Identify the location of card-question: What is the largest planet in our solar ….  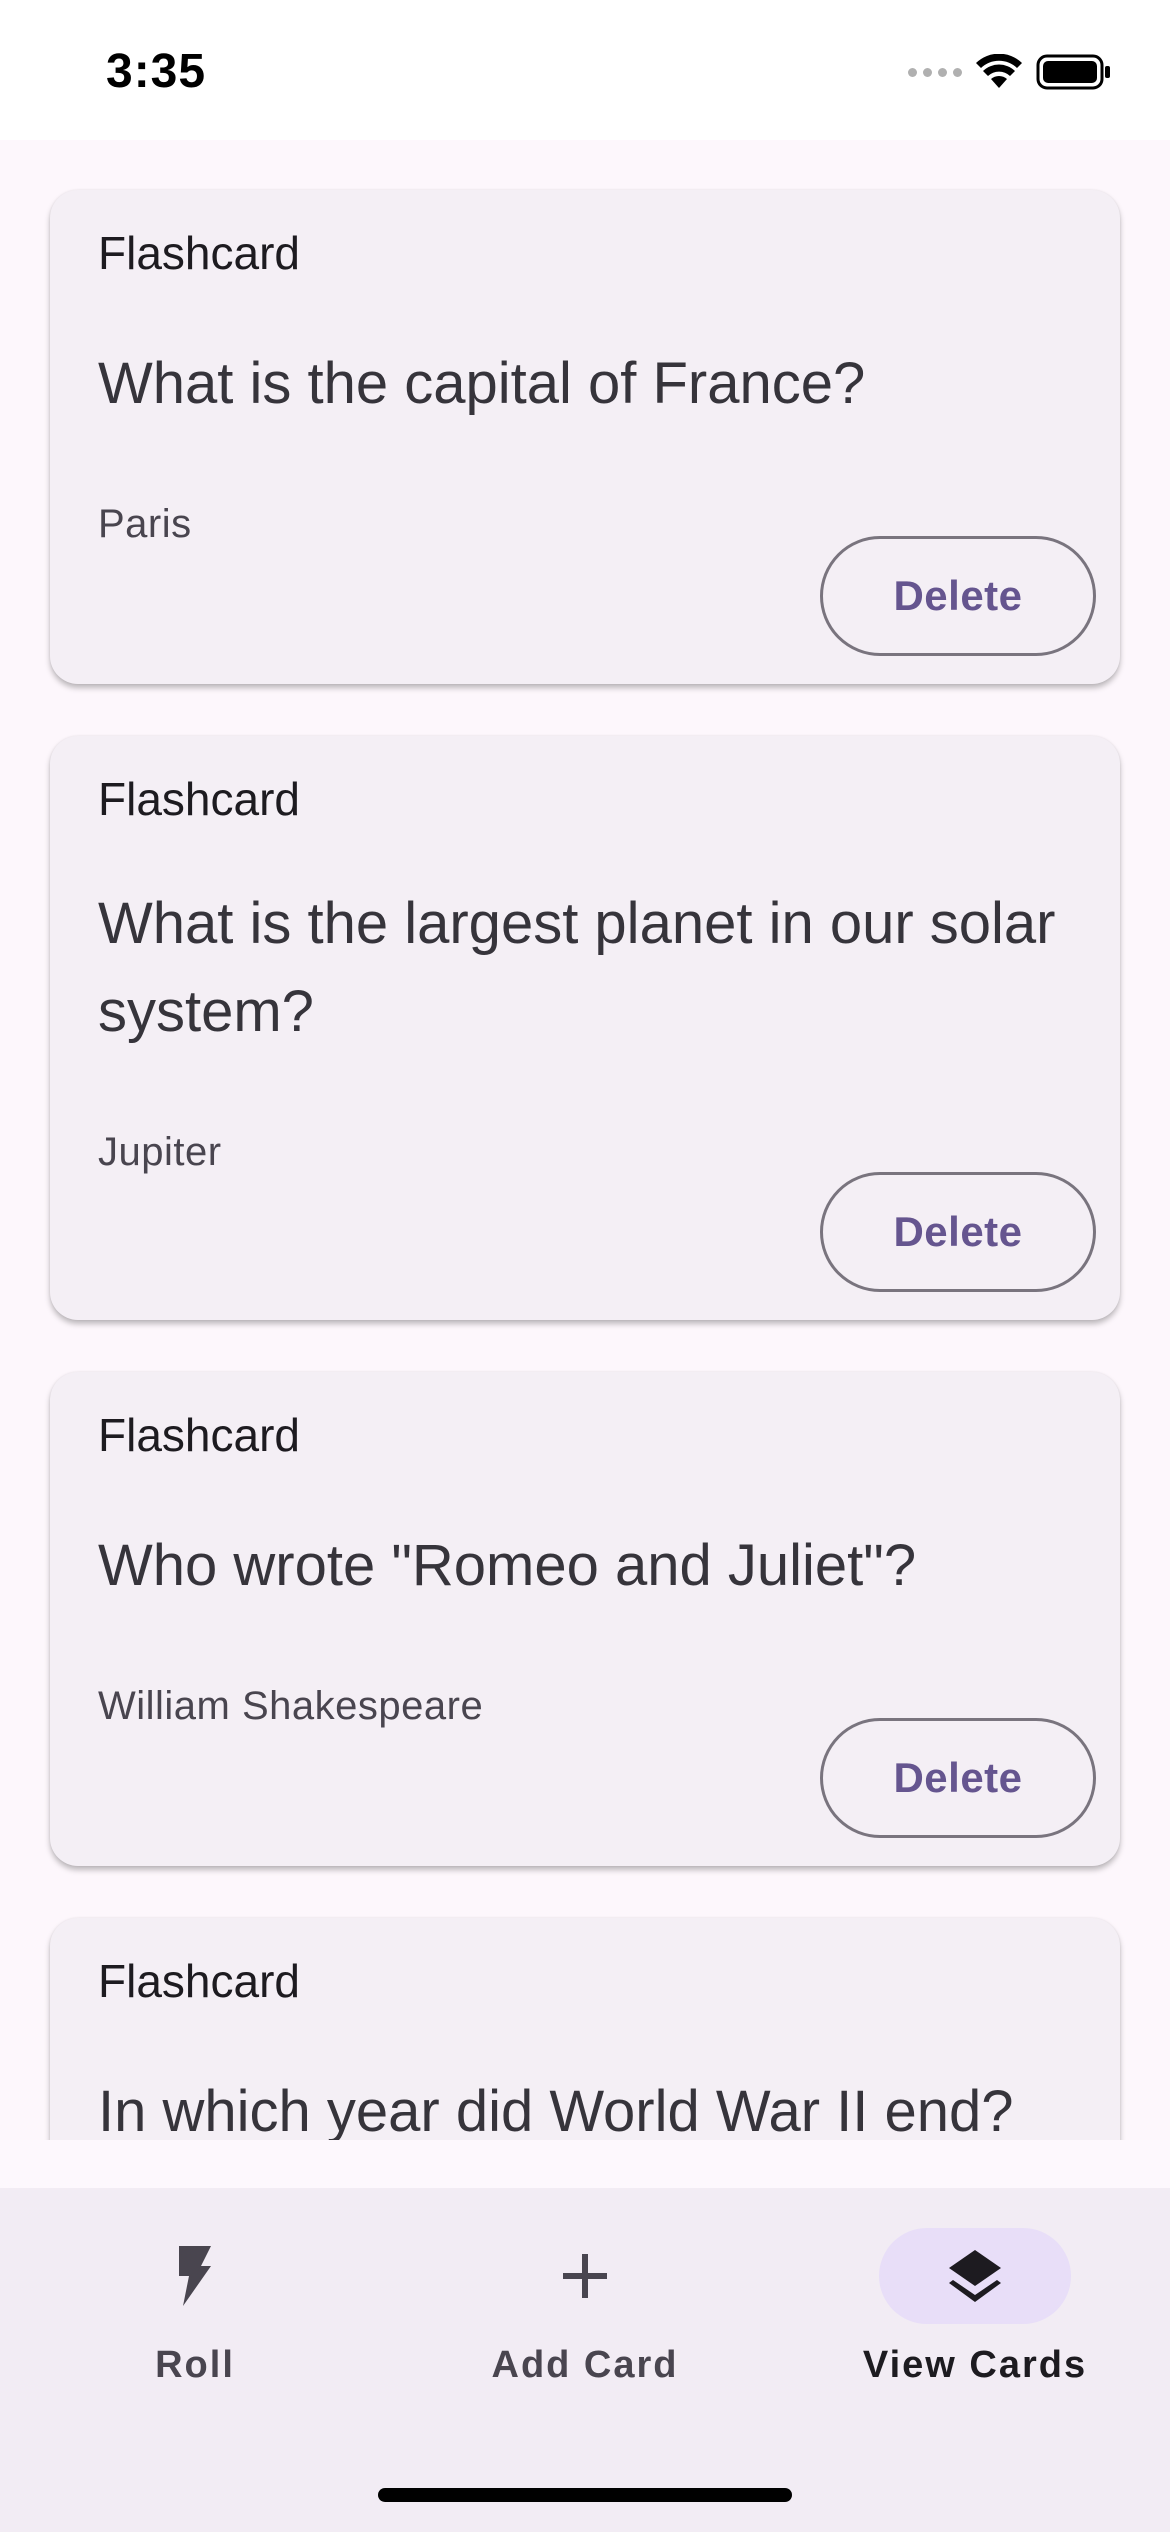
(577, 967).